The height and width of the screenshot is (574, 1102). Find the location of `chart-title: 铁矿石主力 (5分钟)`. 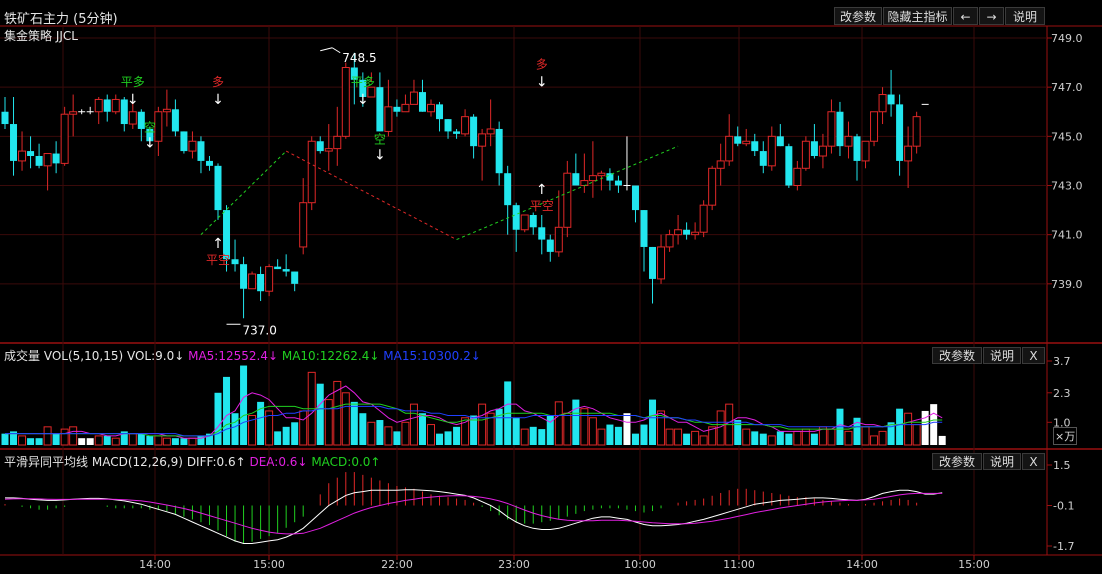

chart-title: 铁矿石主力 (5分钟) is located at coordinates (61, 19).